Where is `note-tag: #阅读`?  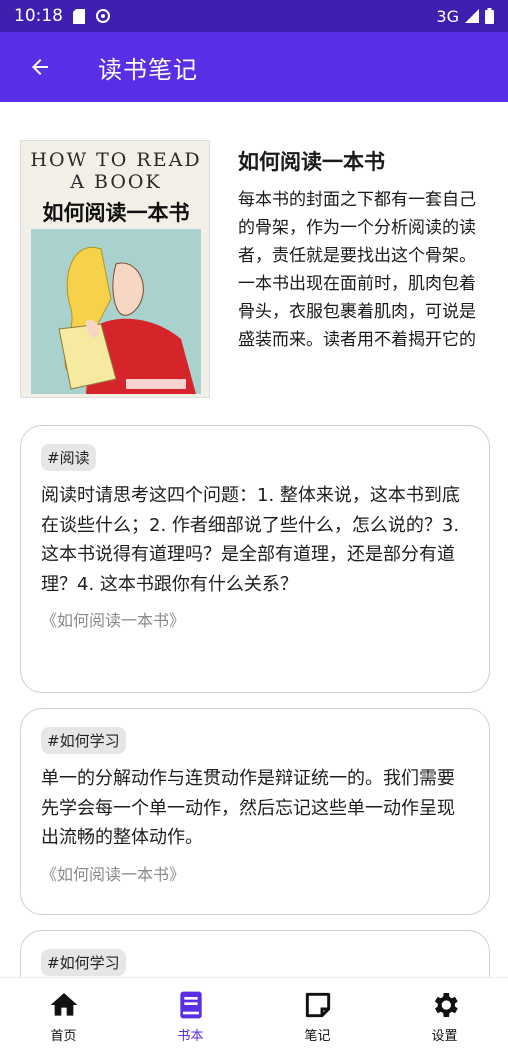 note-tag: #阅读 is located at coordinates (68, 457).